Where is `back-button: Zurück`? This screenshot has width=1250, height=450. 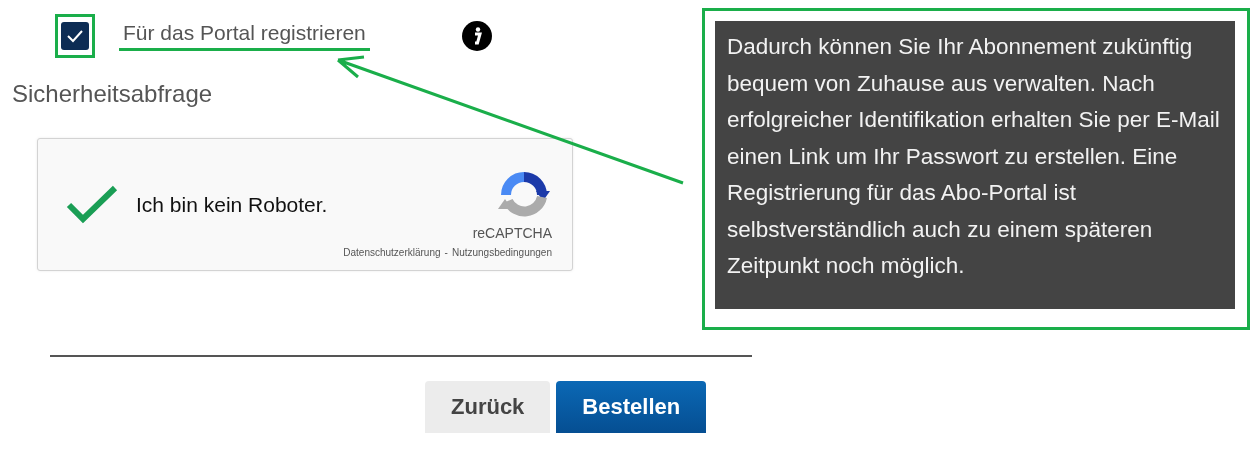 back-button: Zurück is located at coordinates (488, 407).